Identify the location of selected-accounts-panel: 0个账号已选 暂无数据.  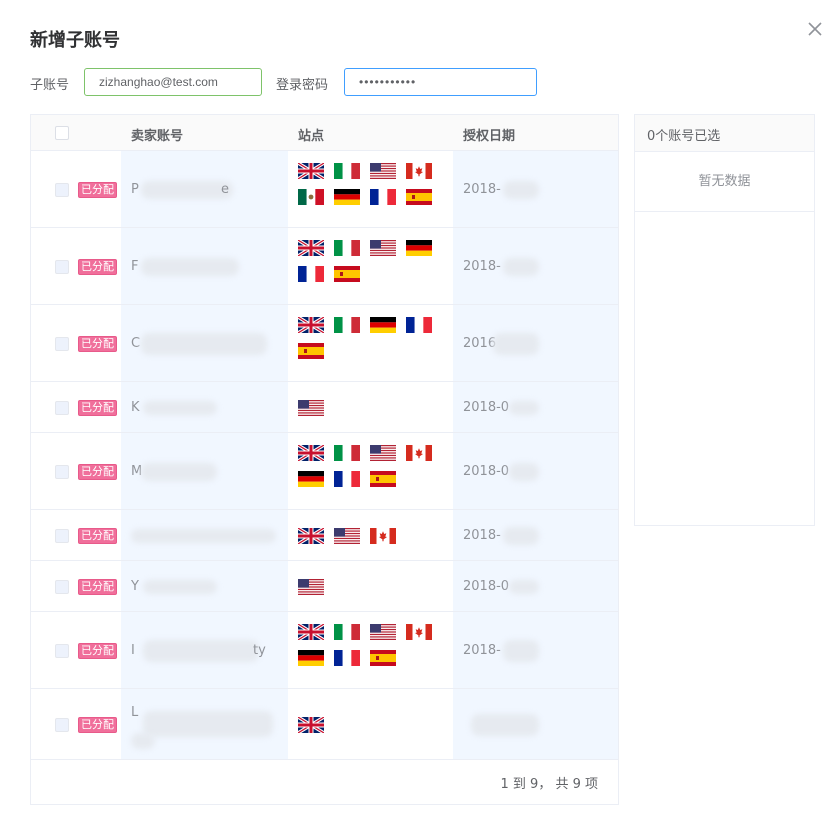
(724, 320).